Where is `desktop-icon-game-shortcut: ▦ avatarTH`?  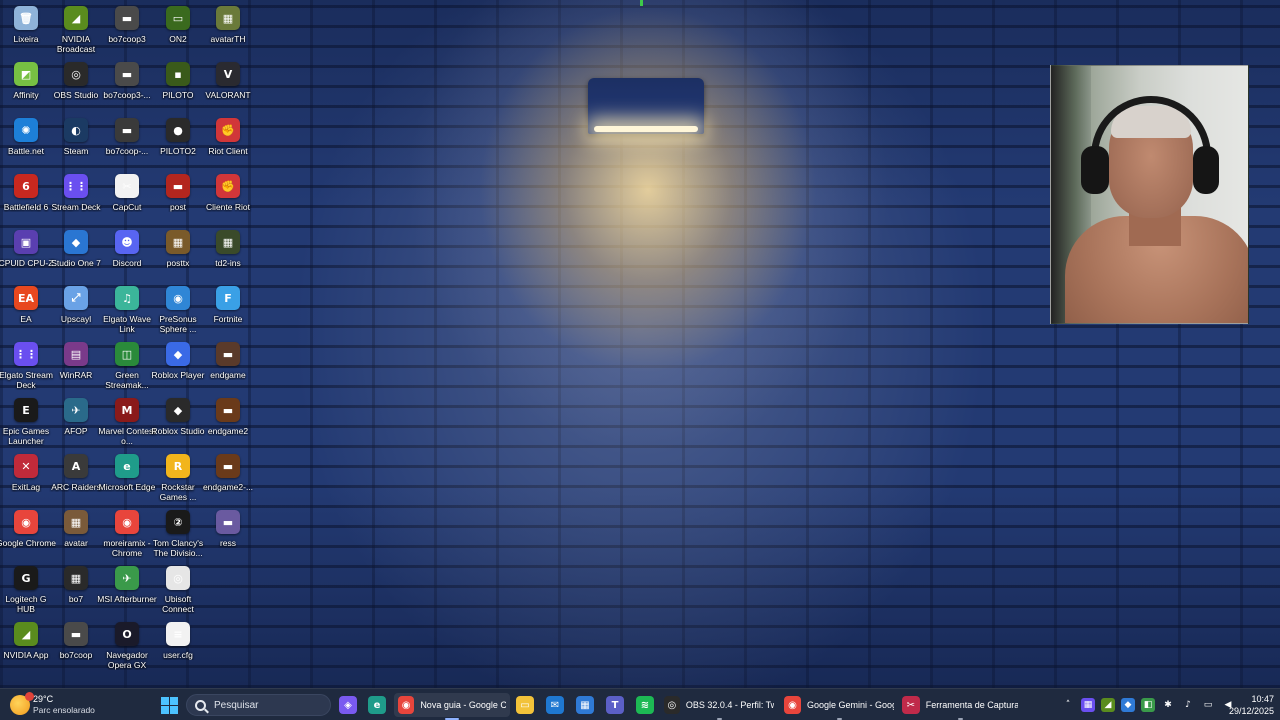 desktop-icon-game-shortcut: ▦ avatarTH is located at coordinates (228, 31).